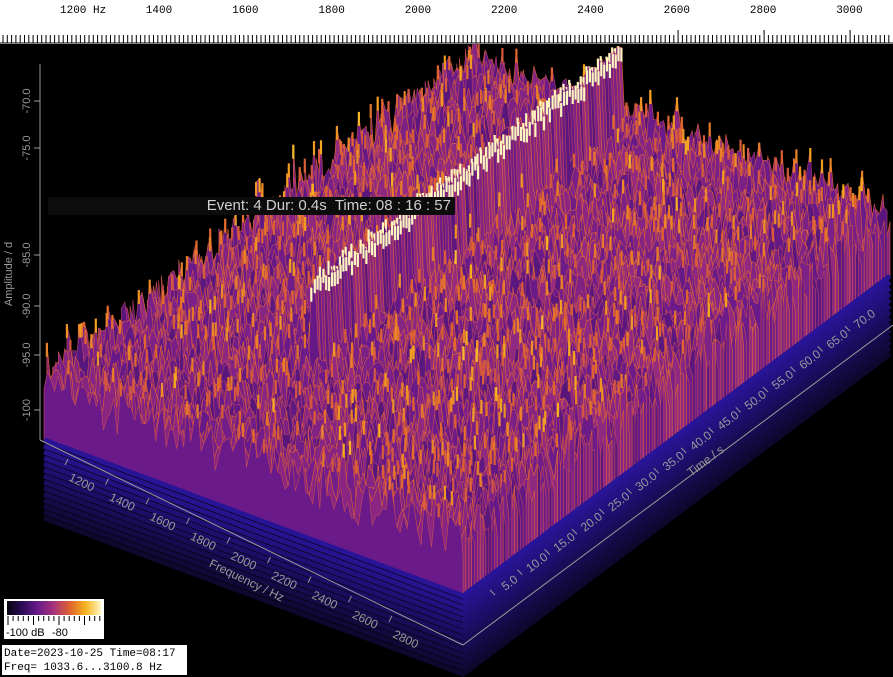 The height and width of the screenshot is (677, 893). What do you see at coordinates (849, 11) in the screenshot?
I see `top-axis-tick-label: 3000` at bounding box center [849, 11].